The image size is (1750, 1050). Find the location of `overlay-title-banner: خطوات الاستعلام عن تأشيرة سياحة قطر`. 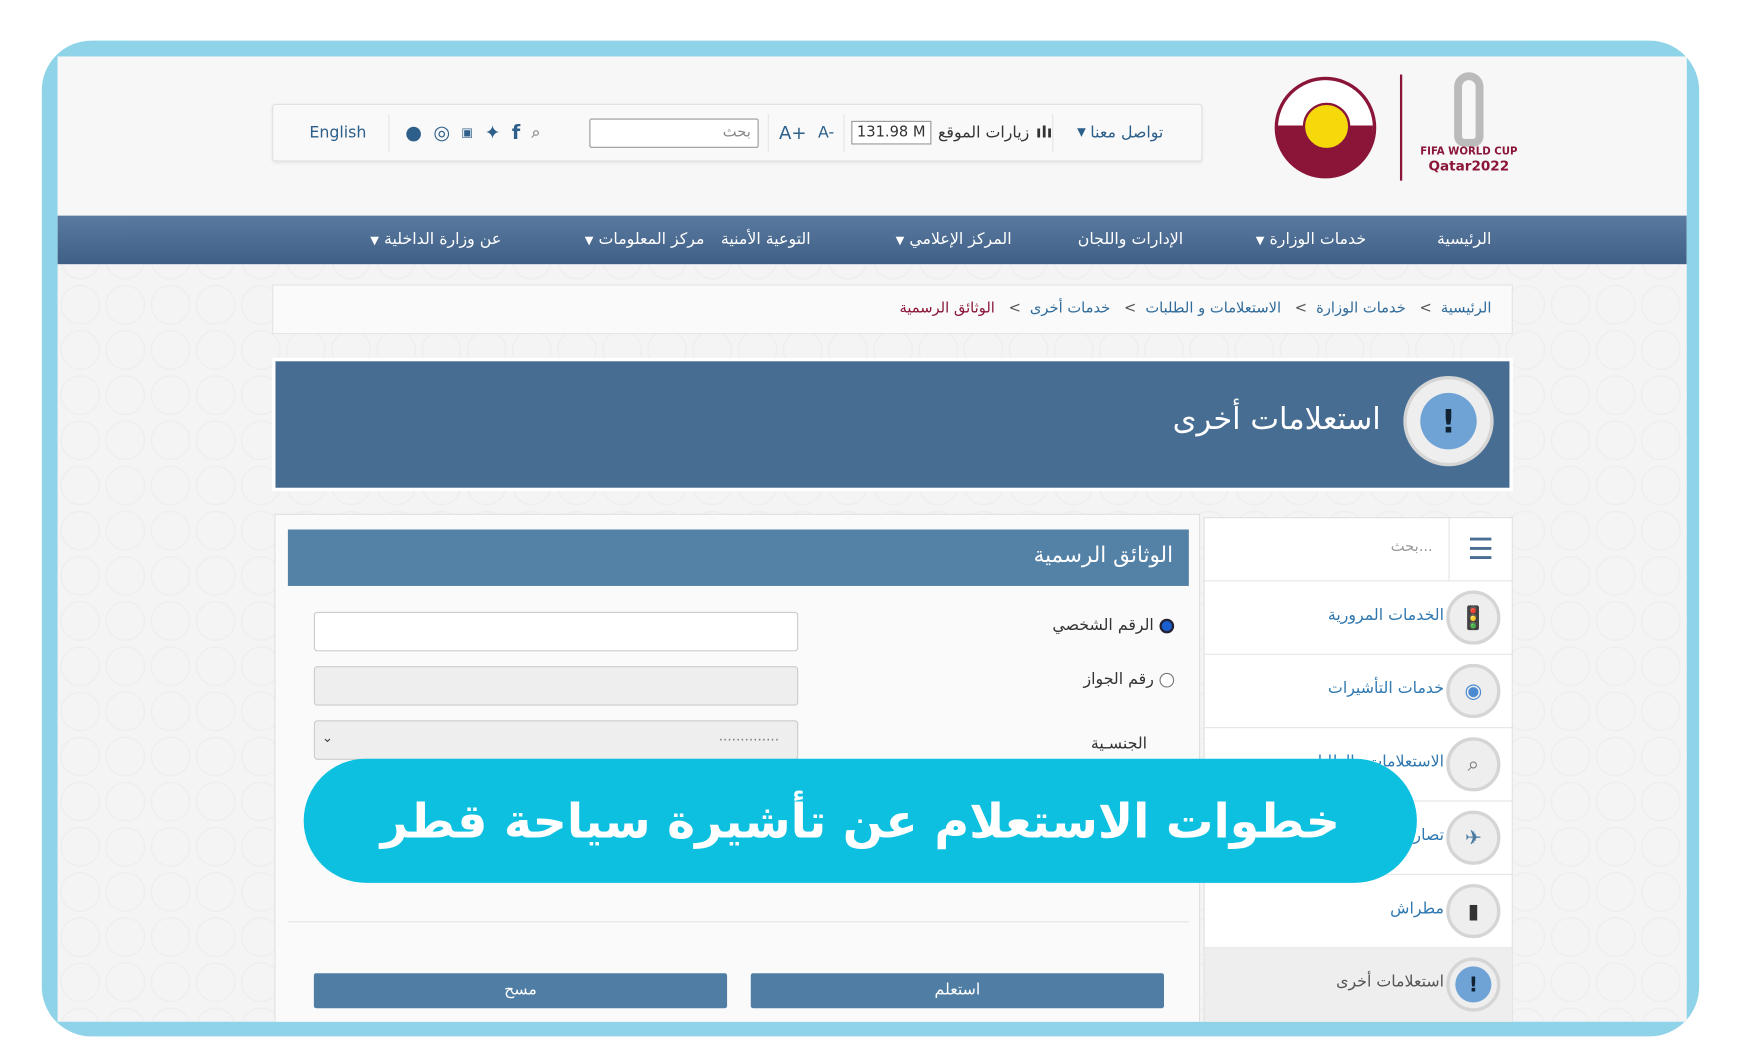

overlay-title-banner: خطوات الاستعلام عن تأشيرة سياحة قطر is located at coordinates (860, 820).